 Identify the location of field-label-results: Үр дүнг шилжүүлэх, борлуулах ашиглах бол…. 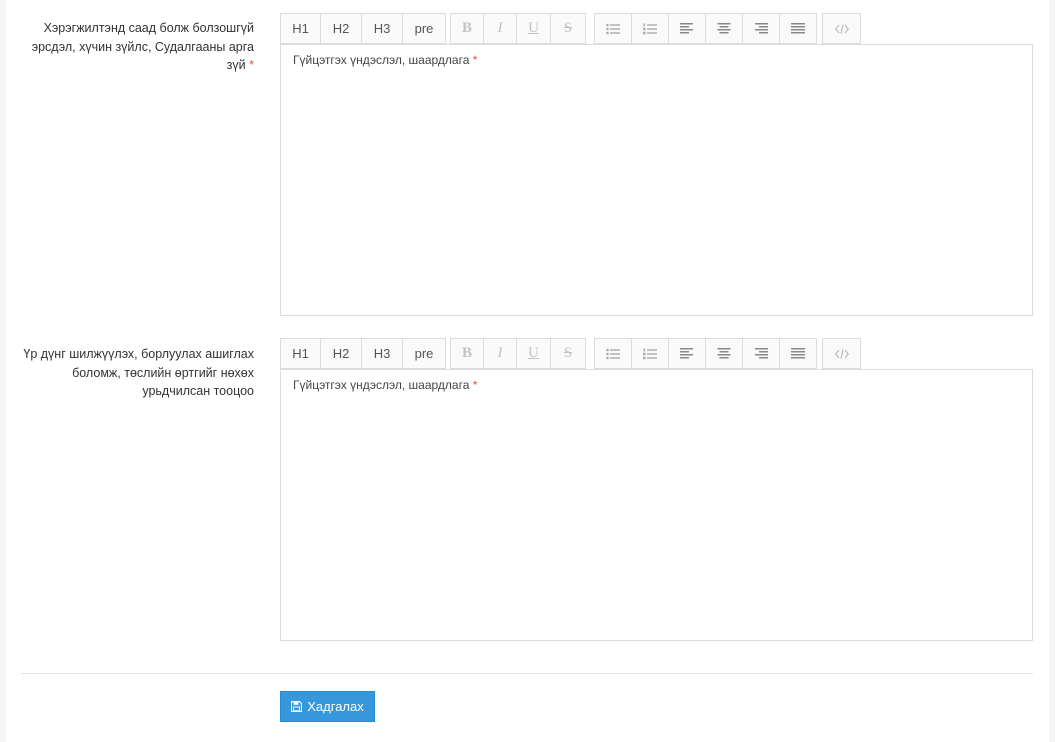
(136, 373).